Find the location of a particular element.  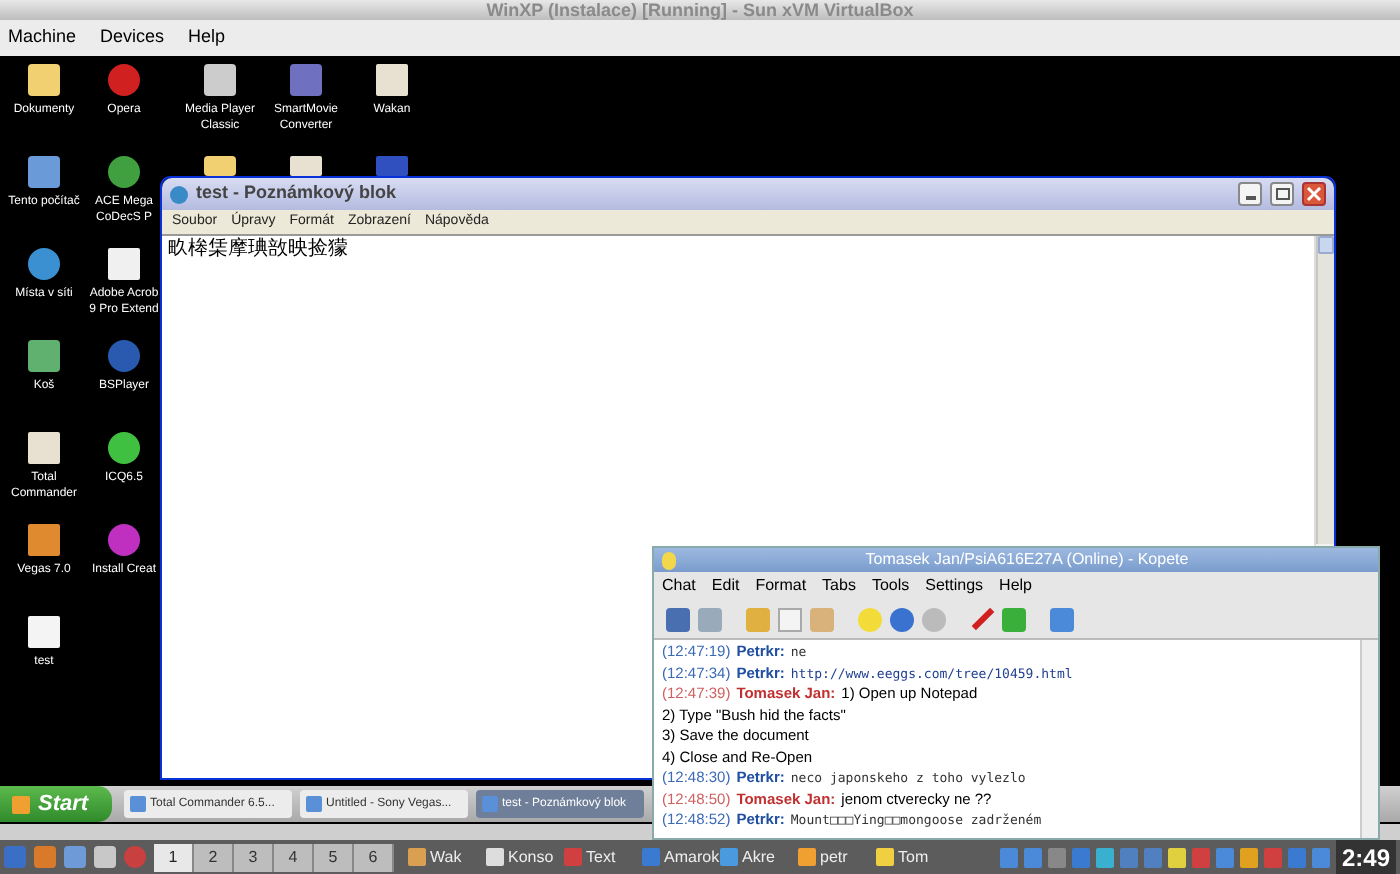

menu-item: Machine is located at coordinates (42, 38).